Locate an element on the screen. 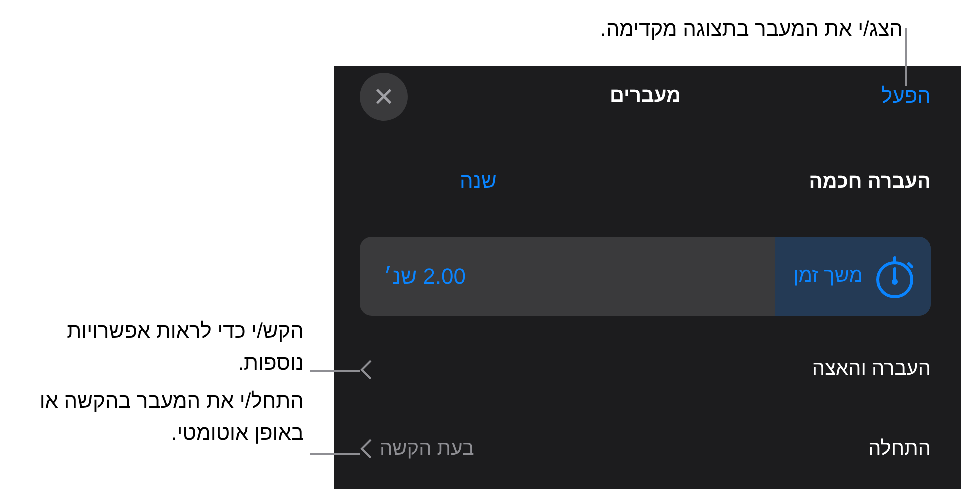 The image size is (961, 489). effect-name: העברה חכמה is located at coordinates (870, 182).